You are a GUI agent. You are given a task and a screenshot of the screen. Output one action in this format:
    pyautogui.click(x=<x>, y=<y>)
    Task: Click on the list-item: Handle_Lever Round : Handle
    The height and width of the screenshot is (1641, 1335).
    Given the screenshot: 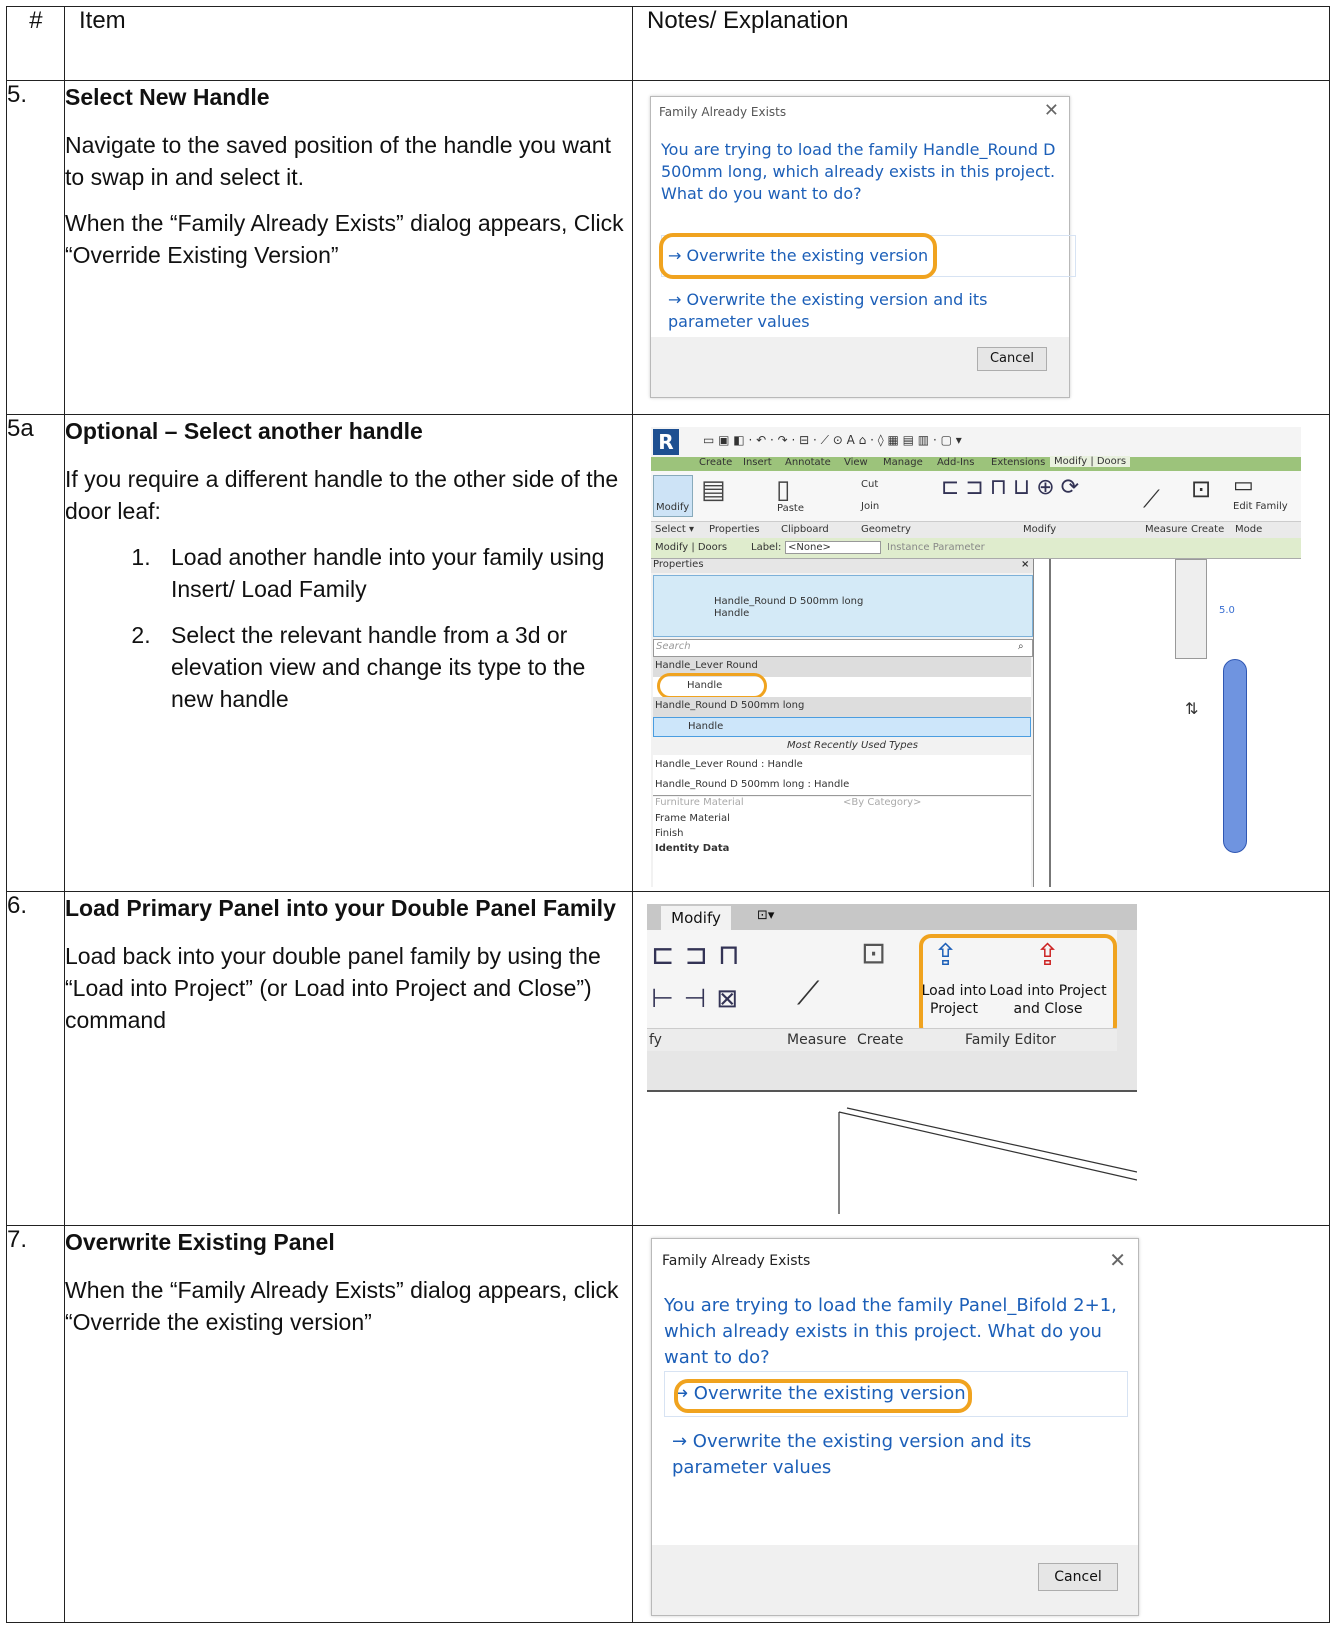 What is the action you would take?
    pyautogui.click(x=842, y=765)
    